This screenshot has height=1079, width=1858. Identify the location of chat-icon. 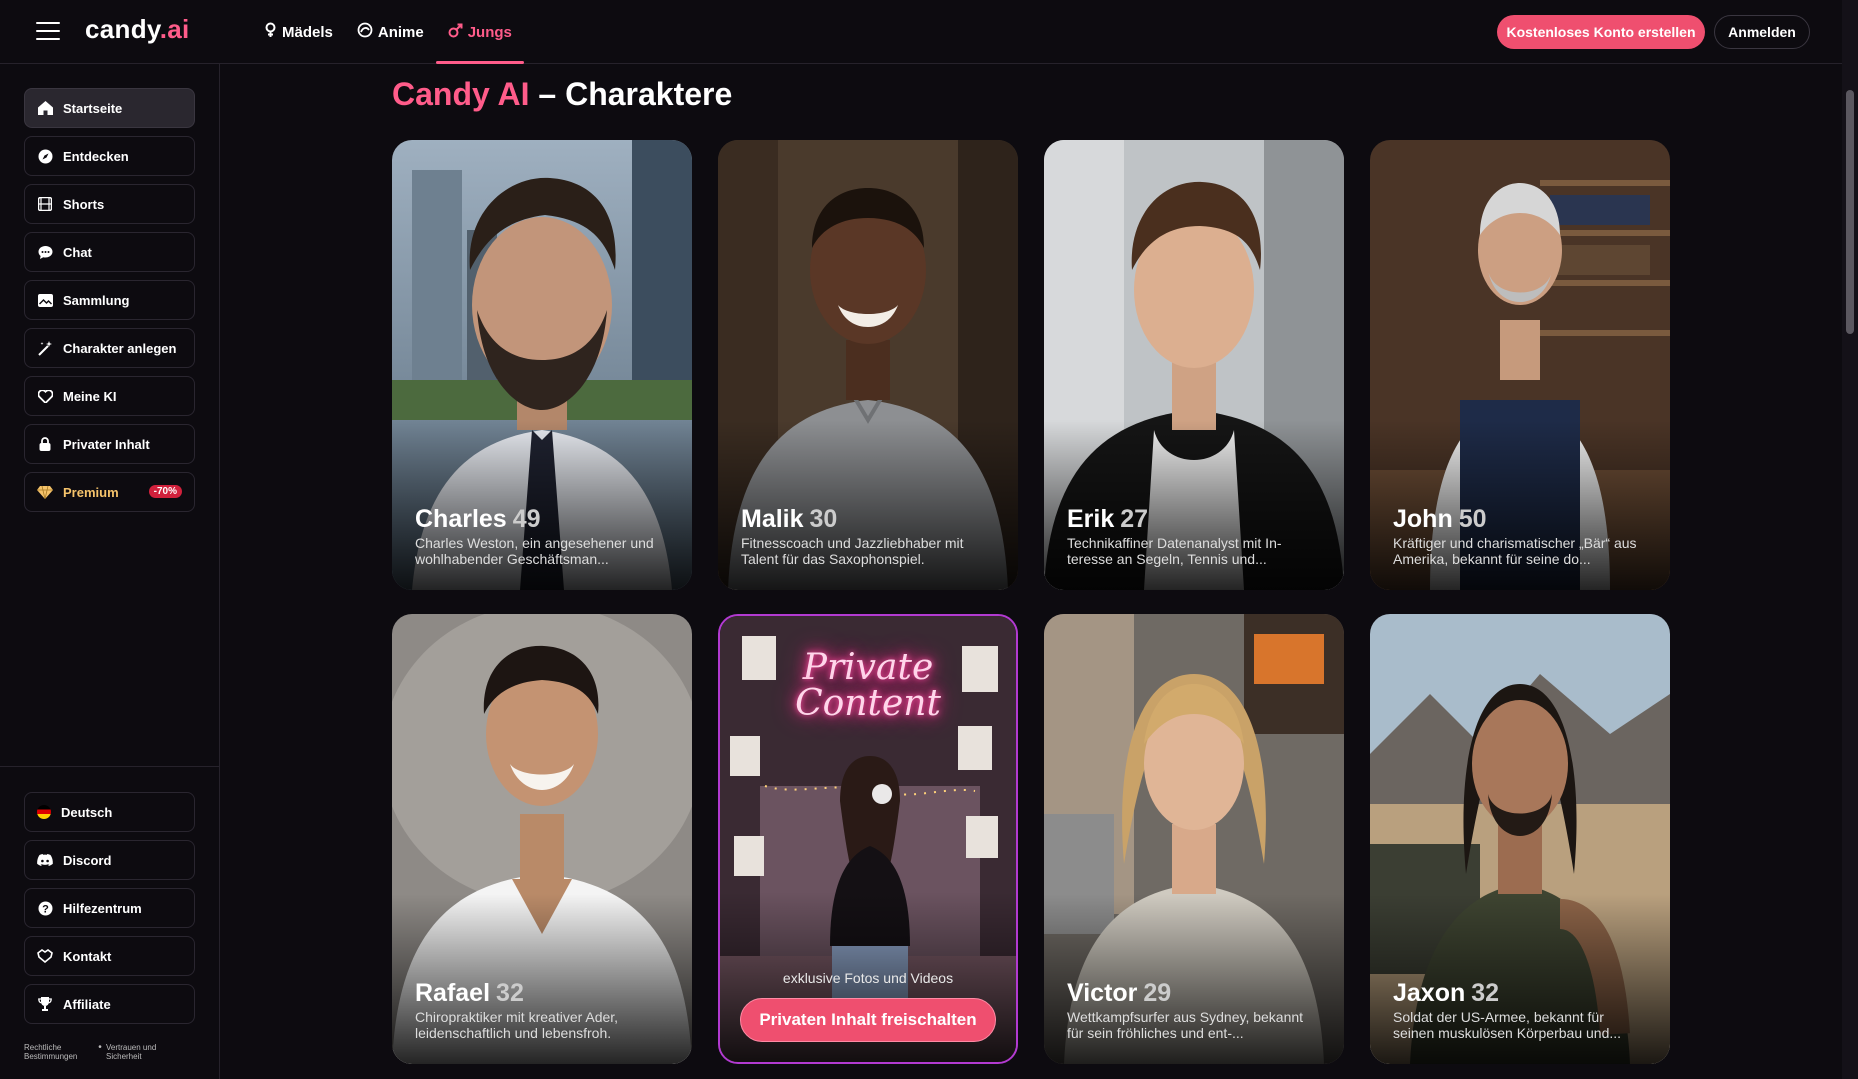
(45, 252).